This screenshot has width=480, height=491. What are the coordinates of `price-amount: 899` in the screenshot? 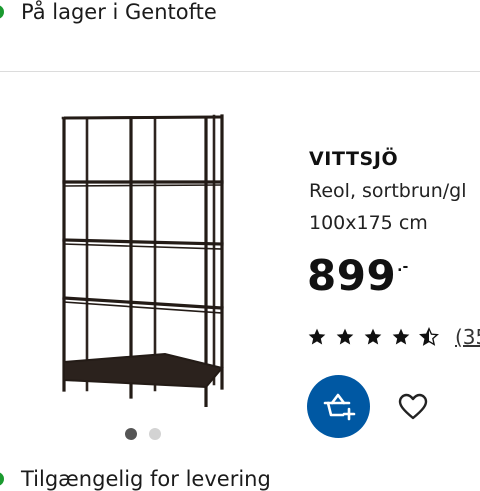 It's located at (352, 275).